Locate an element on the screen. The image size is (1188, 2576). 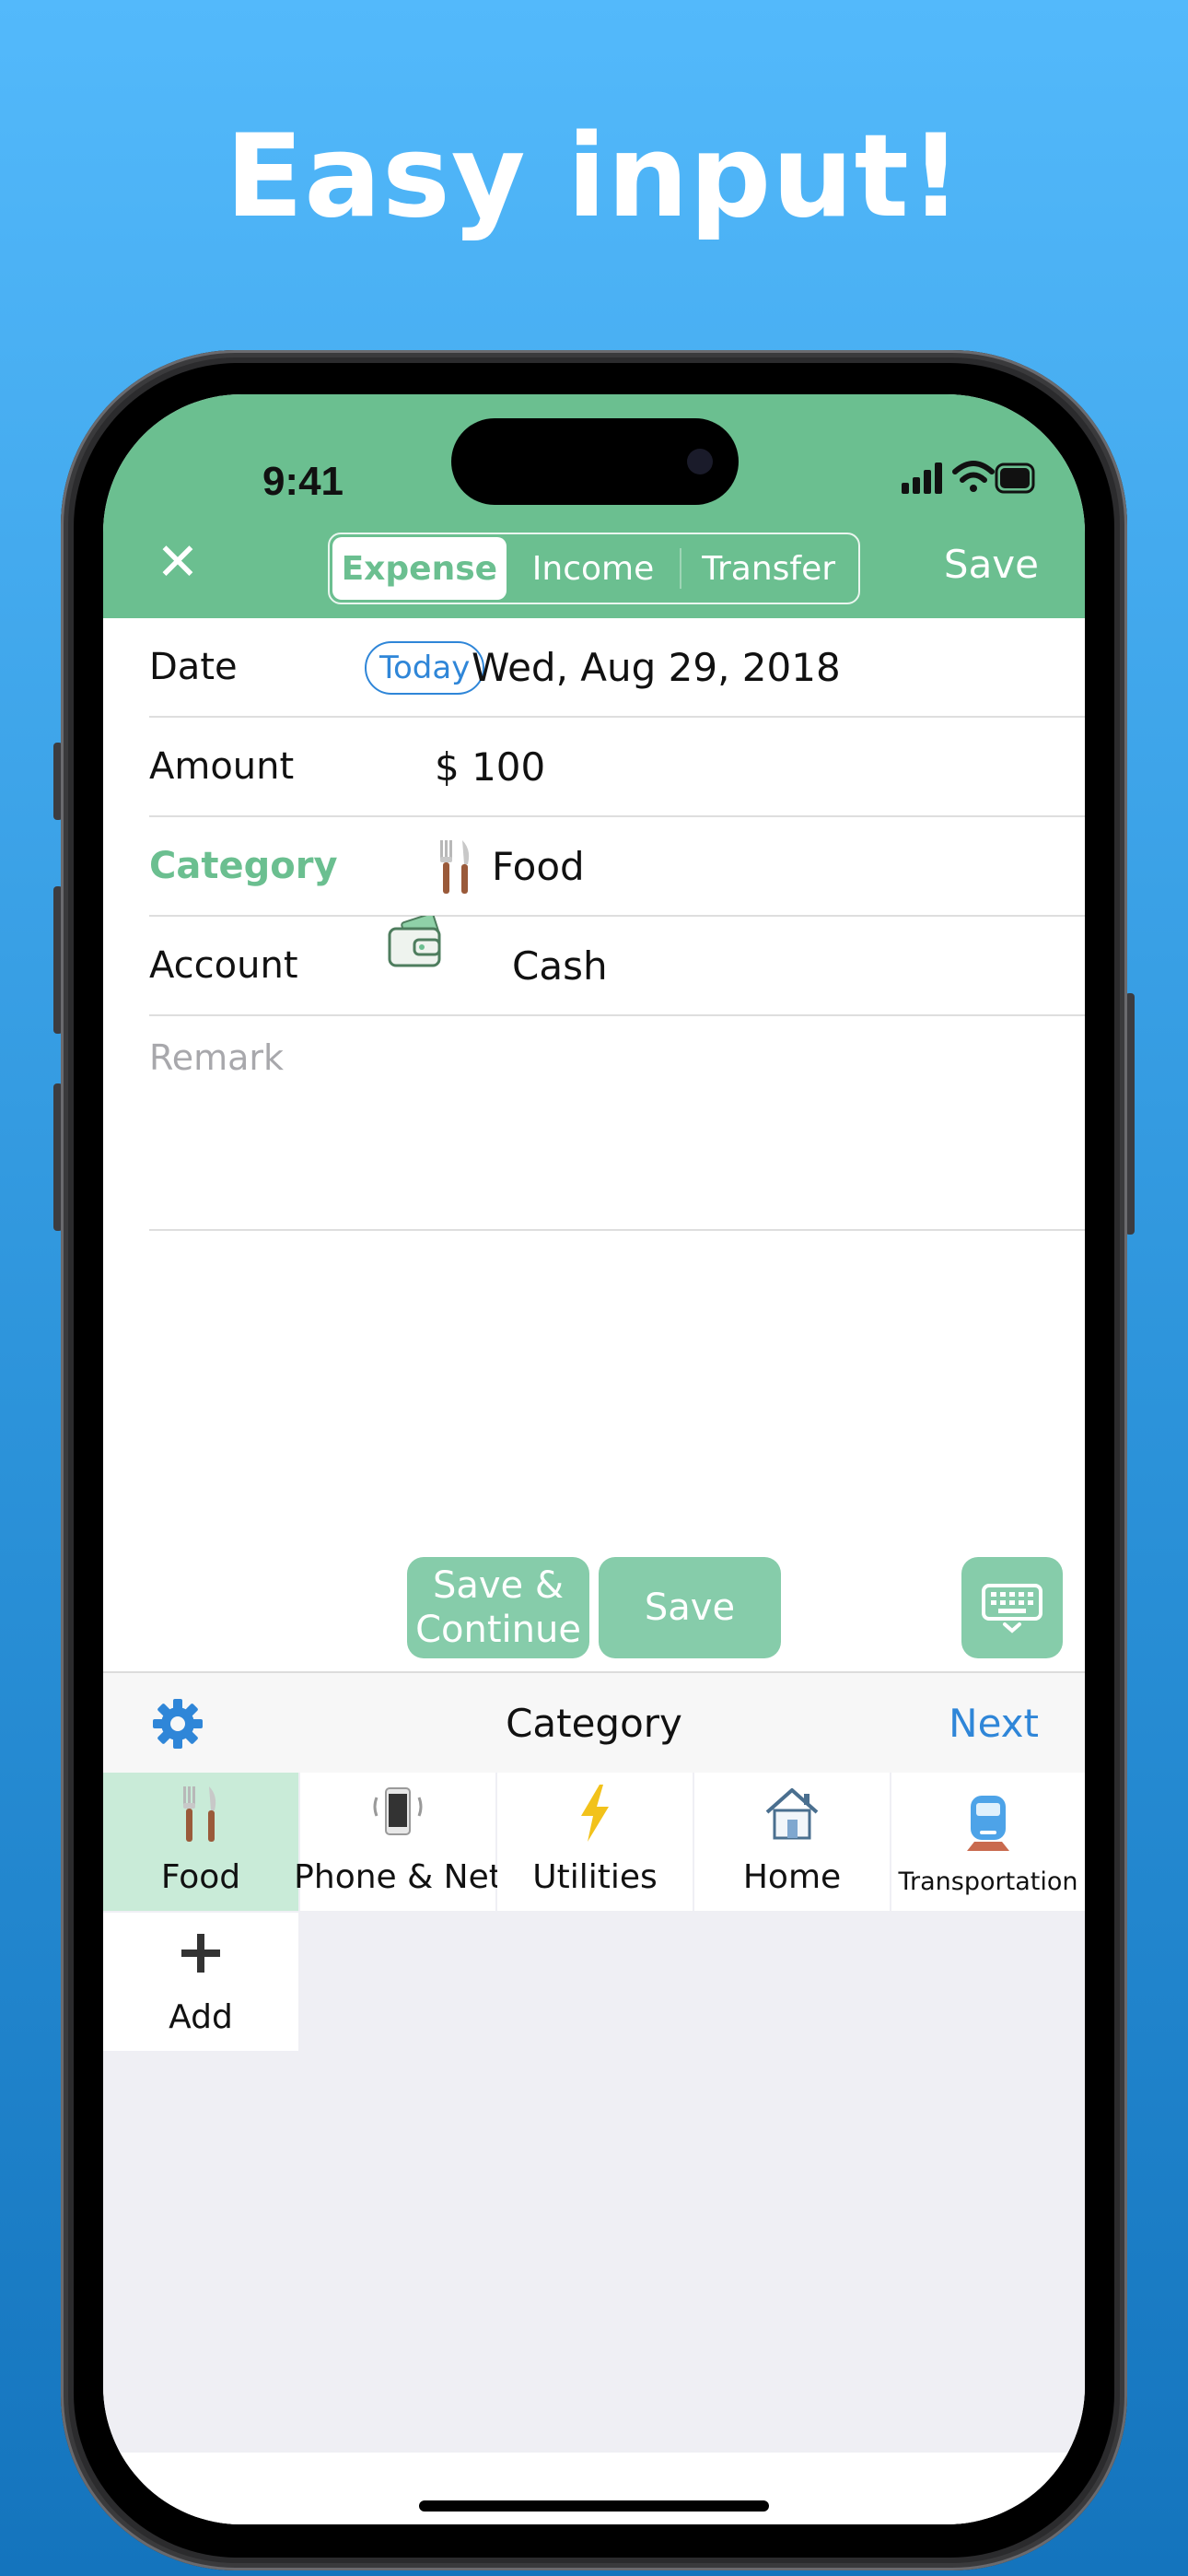
train-icon is located at coordinates (988, 1823).